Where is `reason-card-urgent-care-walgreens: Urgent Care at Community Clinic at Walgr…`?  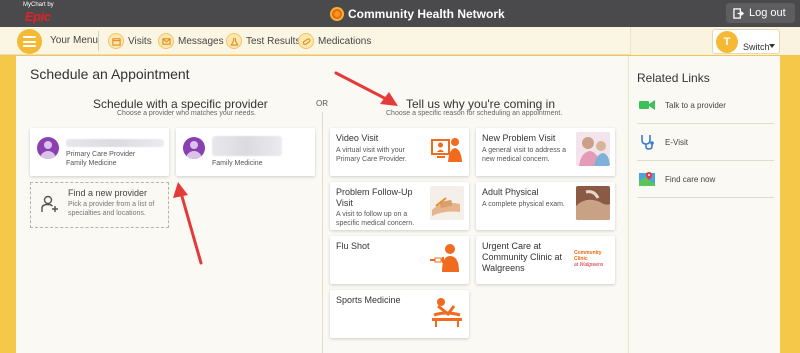 reason-card-urgent-care-walgreens: Urgent Care at Community Clinic at Walgr… is located at coordinates (545, 260).